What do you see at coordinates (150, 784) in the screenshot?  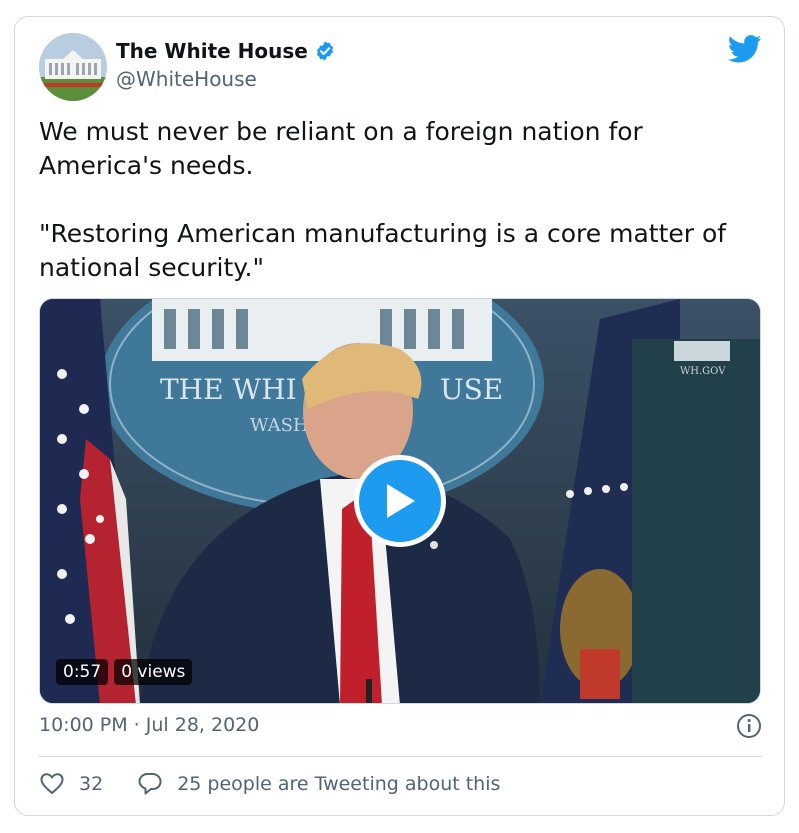 I see `reply-bubble-icon` at bounding box center [150, 784].